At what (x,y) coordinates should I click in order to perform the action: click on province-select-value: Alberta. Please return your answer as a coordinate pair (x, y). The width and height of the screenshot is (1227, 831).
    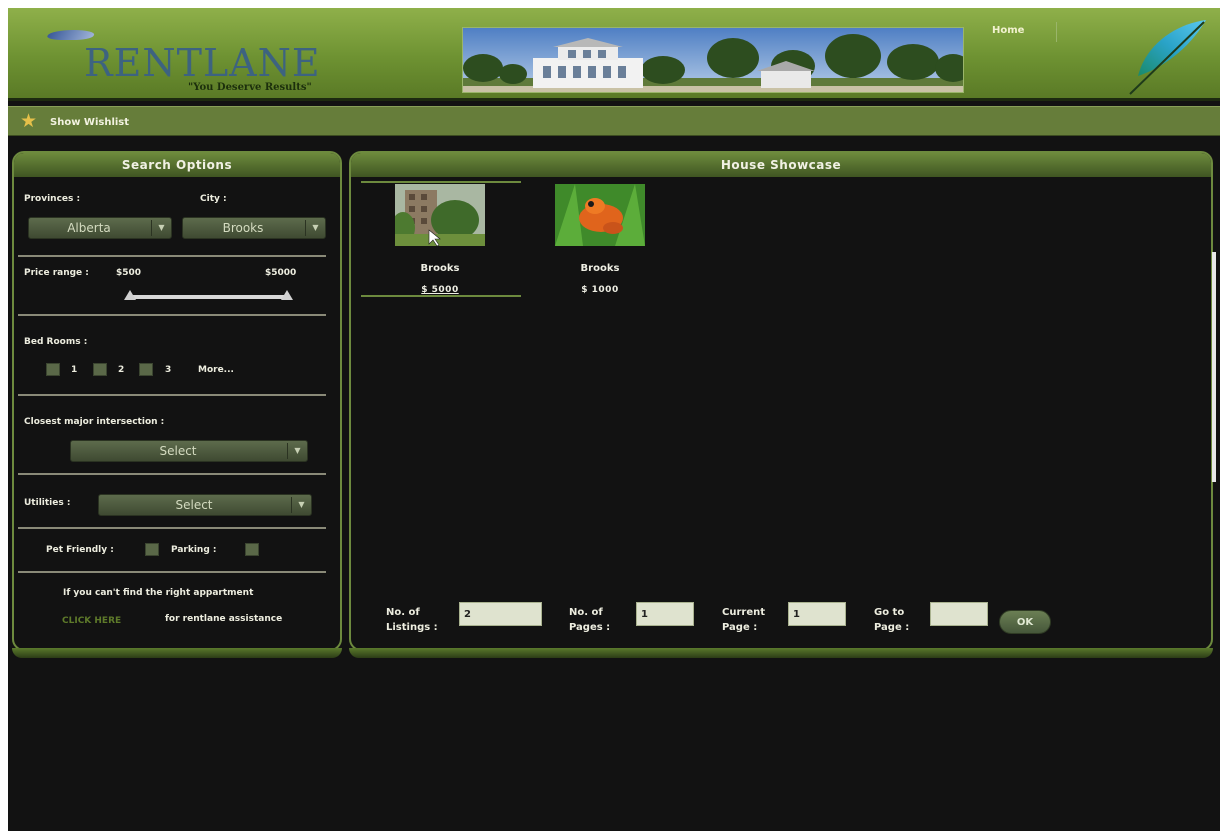
    Looking at the image, I should click on (89, 228).